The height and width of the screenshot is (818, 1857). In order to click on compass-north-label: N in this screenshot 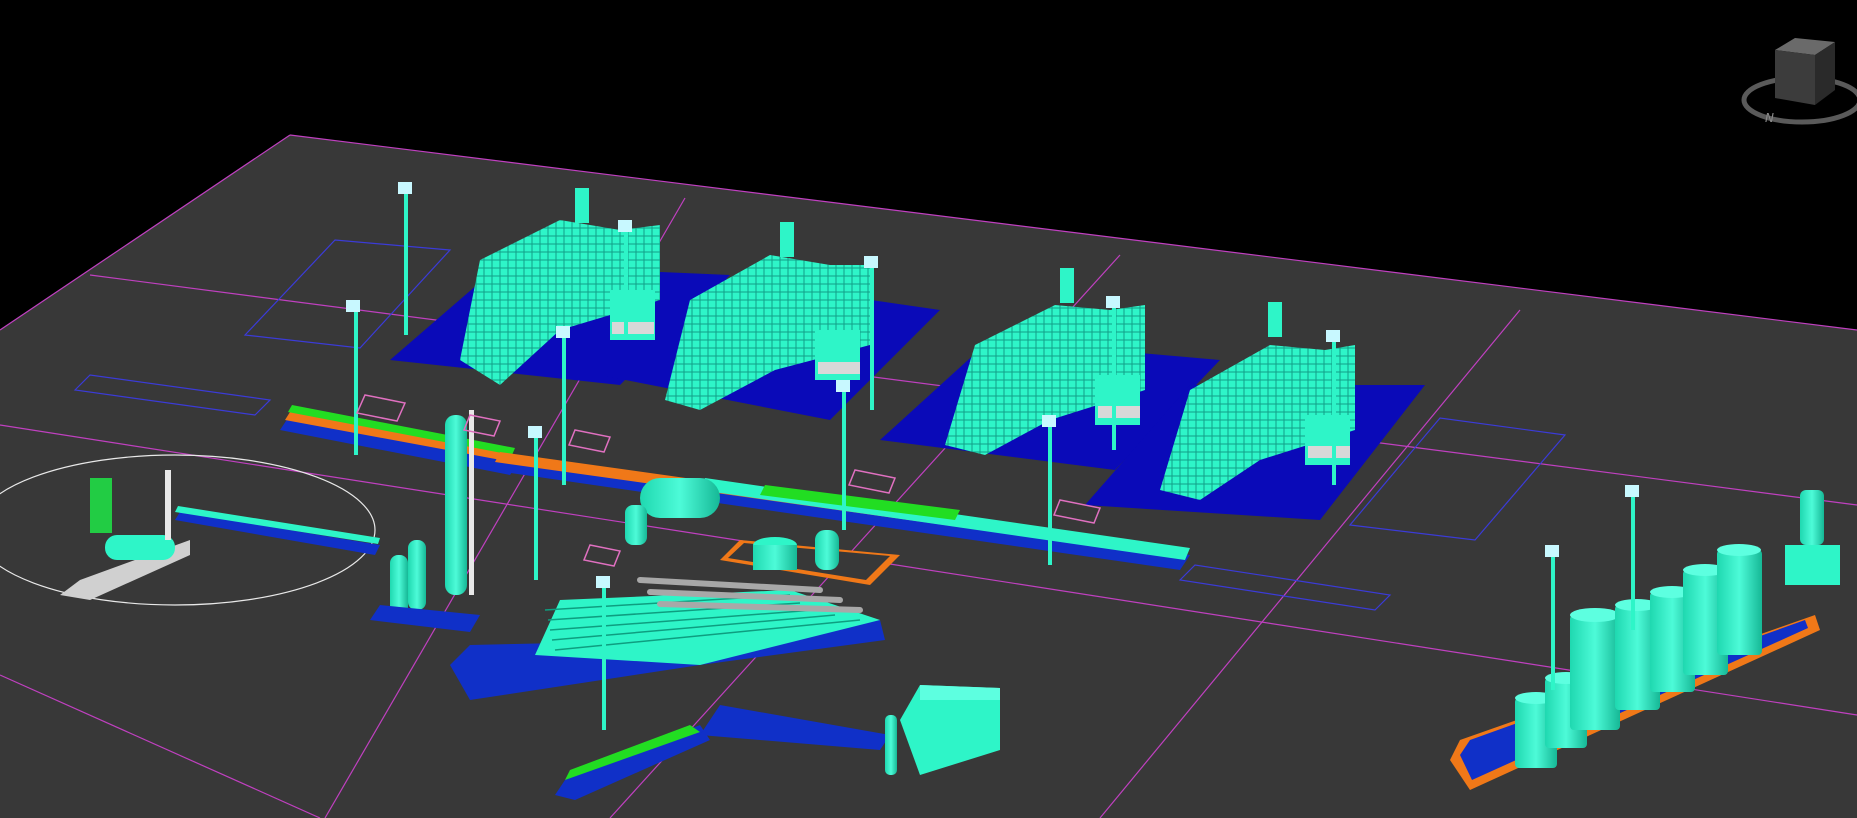, I will do `click(1769, 118)`.